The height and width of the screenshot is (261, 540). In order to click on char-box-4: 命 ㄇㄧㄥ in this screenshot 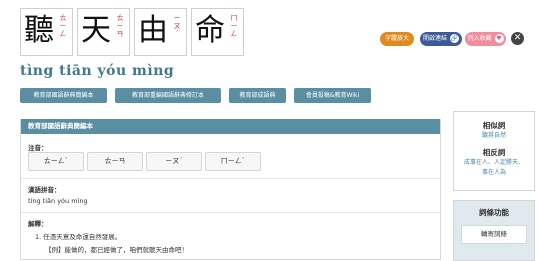, I will do `click(217, 32)`.